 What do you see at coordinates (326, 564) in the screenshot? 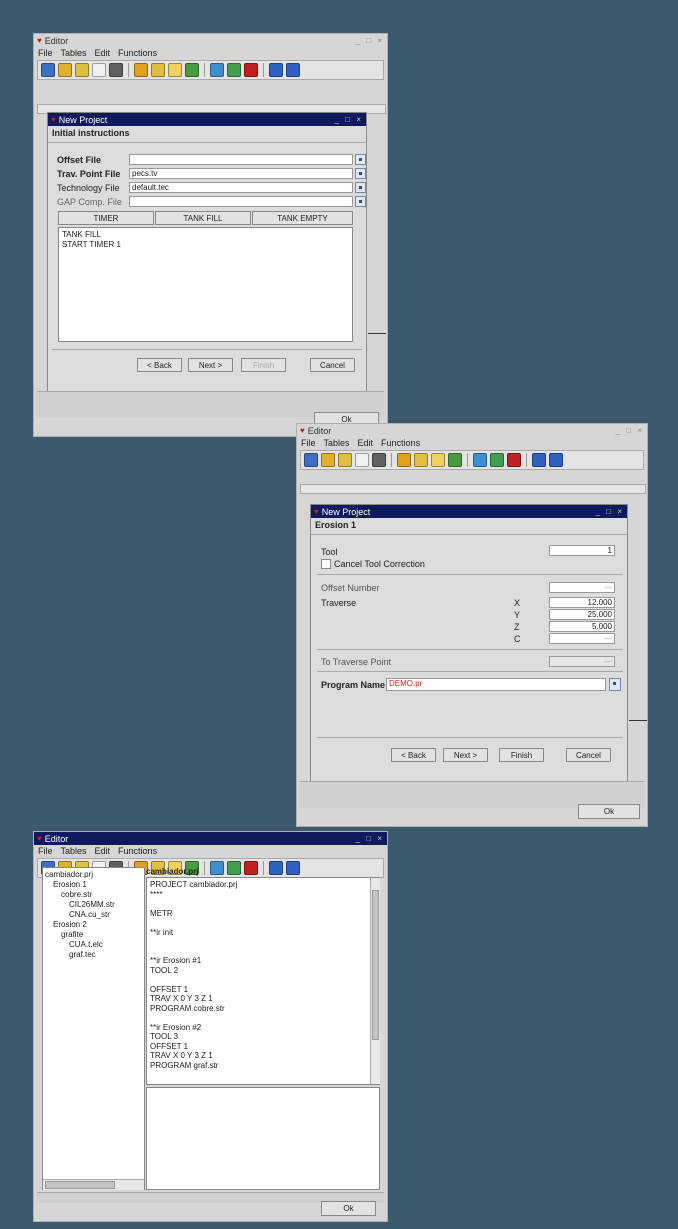
I see `cancel-tool-checkbox` at bounding box center [326, 564].